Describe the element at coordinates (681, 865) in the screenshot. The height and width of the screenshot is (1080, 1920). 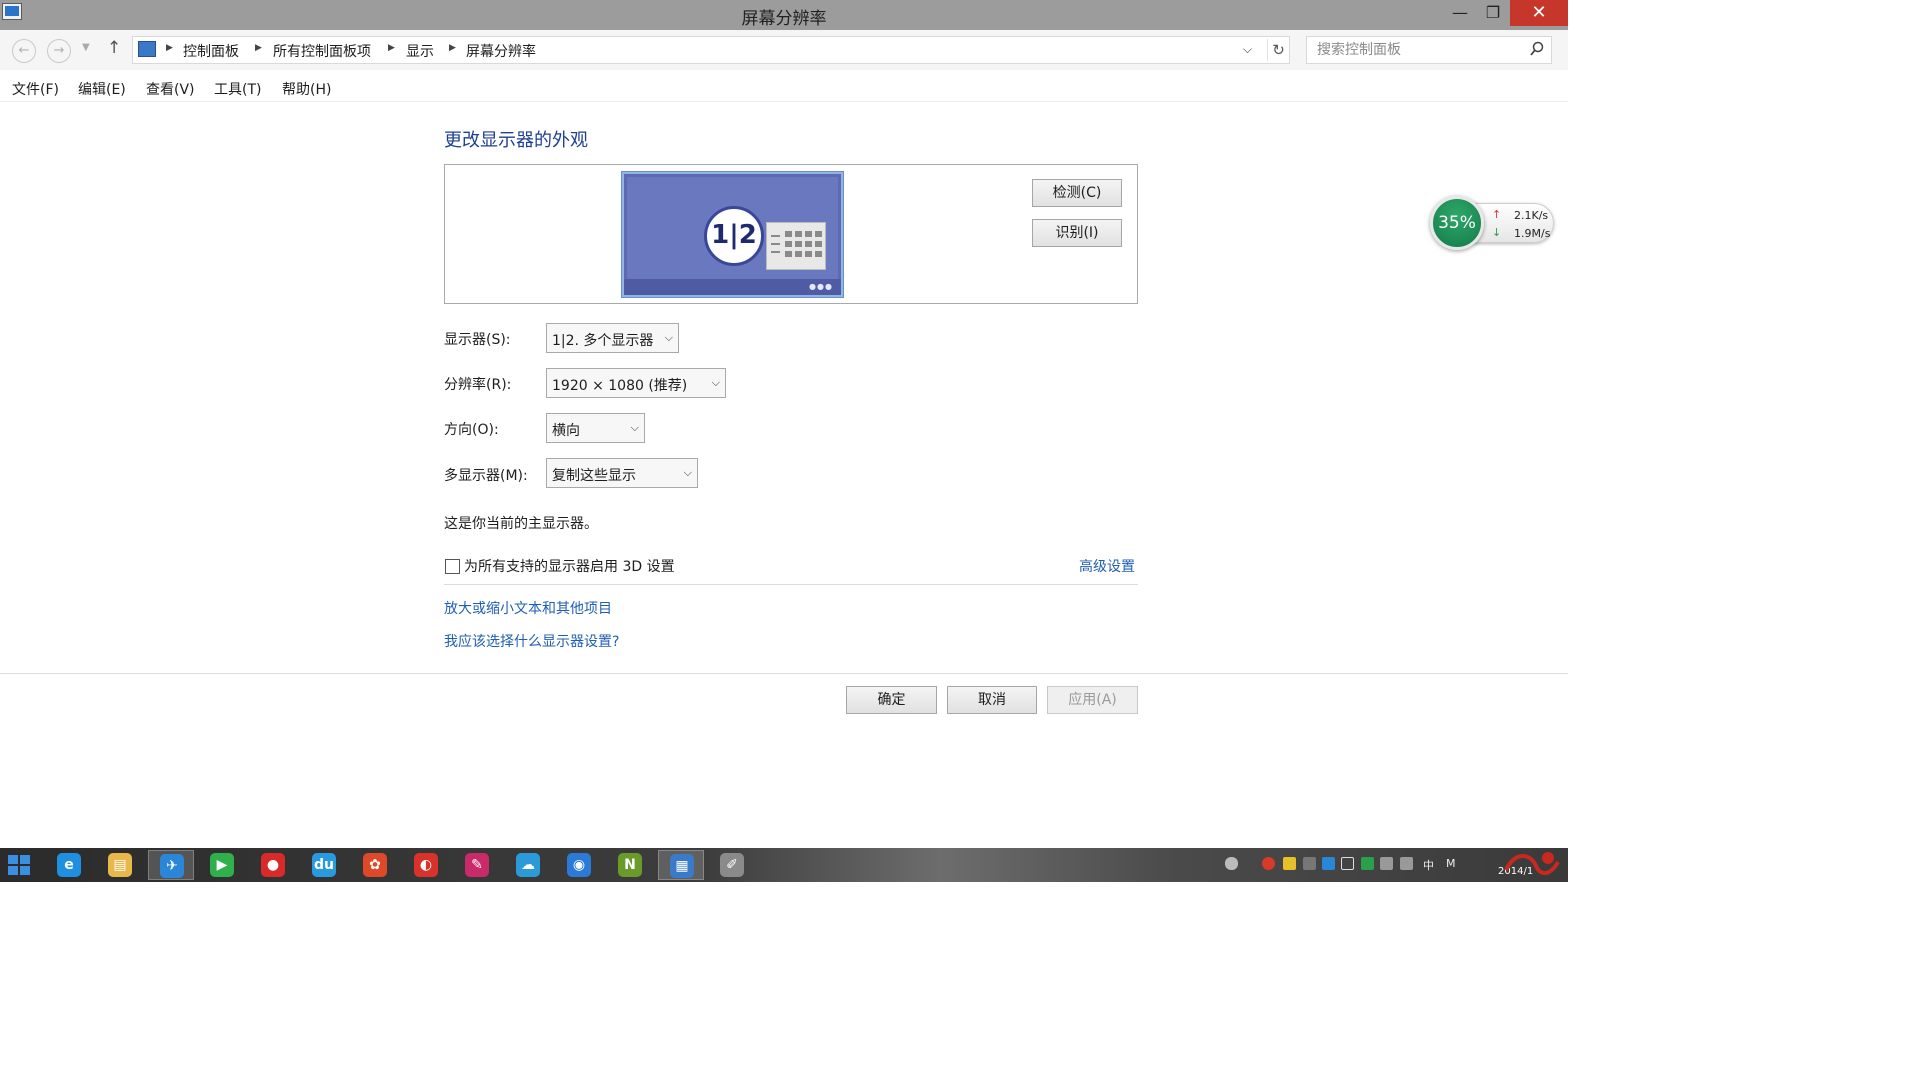
I see `taskbar-app-control-panel: ▦` at that location.